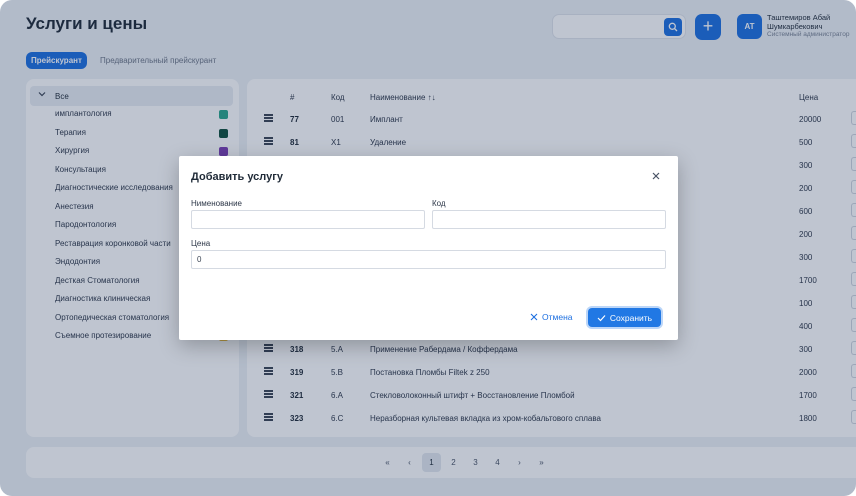  Describe the element at coordinates (308, 219) in the screenshot. I see `name-field` at that location.